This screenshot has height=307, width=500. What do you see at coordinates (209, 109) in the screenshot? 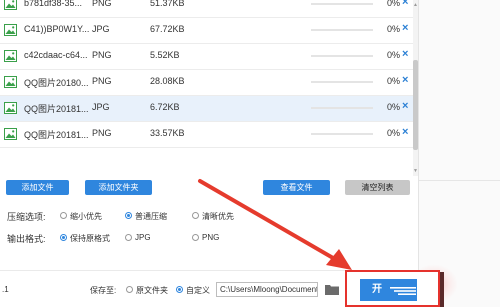
I see `file-row: QQ图片20181... JPG 6.72KB 0% ×` at bounding box center [209, 109].